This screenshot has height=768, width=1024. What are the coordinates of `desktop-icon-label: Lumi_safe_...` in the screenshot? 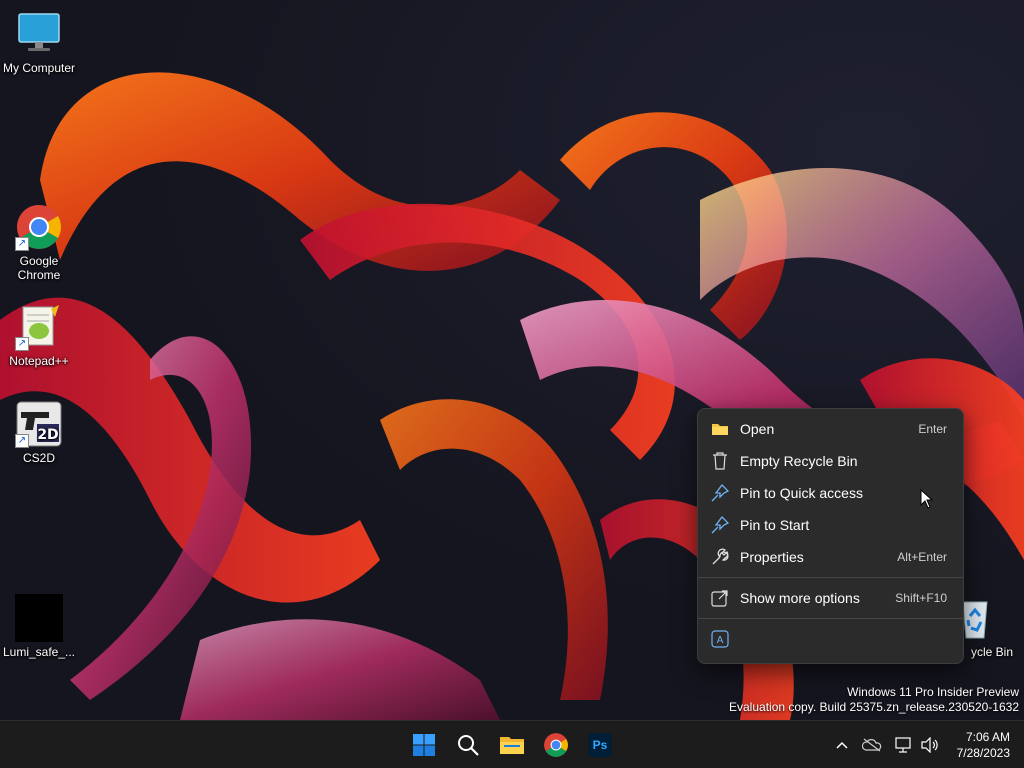 It's located at (39, 652).